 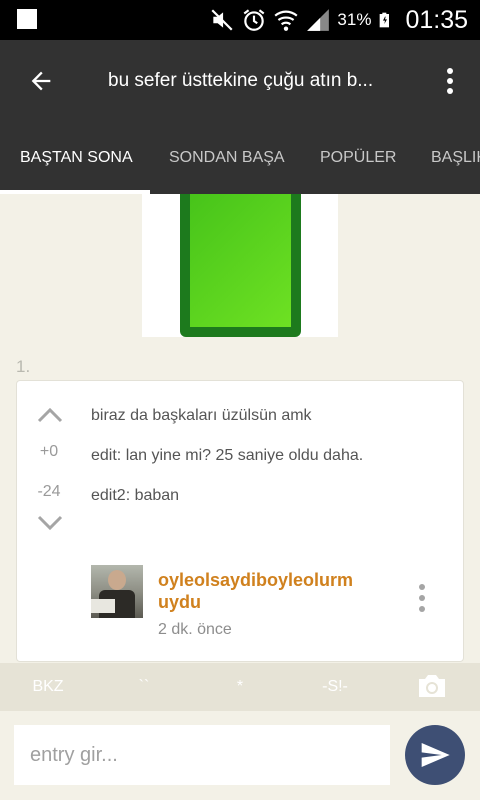 I want to click on green-rectangle-image, so click(x=240, y=265).